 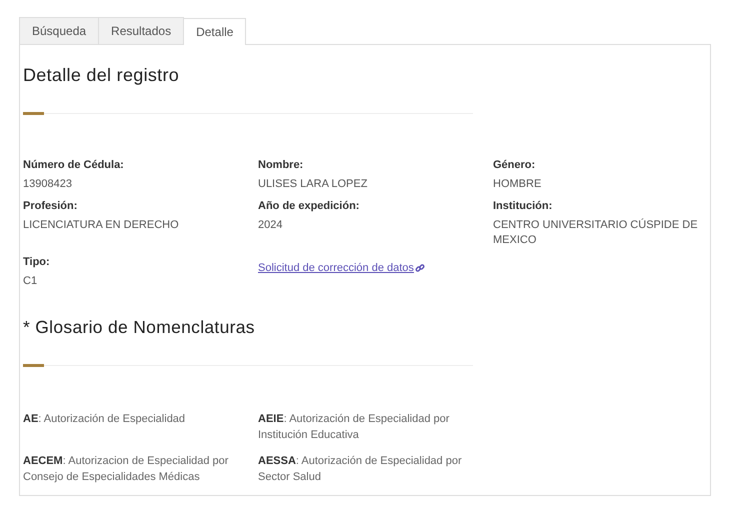 What do you see at coordinates (126, 469) in the screenshot?
I see `glossary-entry: AECEM: Autorizacion de Especialidad por Consejo de Especialidades Médicas` at bounding box center [126, 469].